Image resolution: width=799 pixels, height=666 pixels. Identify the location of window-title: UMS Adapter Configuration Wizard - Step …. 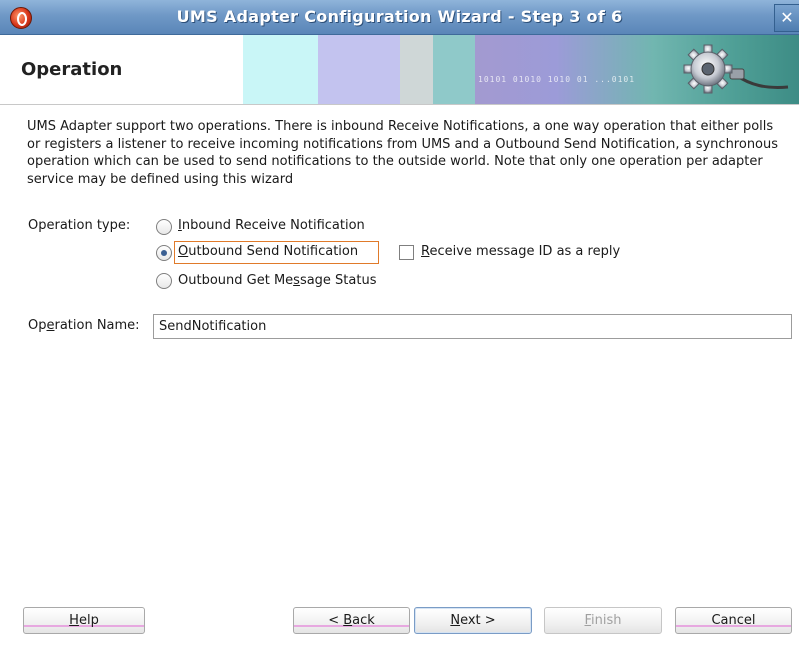
(399, 16).